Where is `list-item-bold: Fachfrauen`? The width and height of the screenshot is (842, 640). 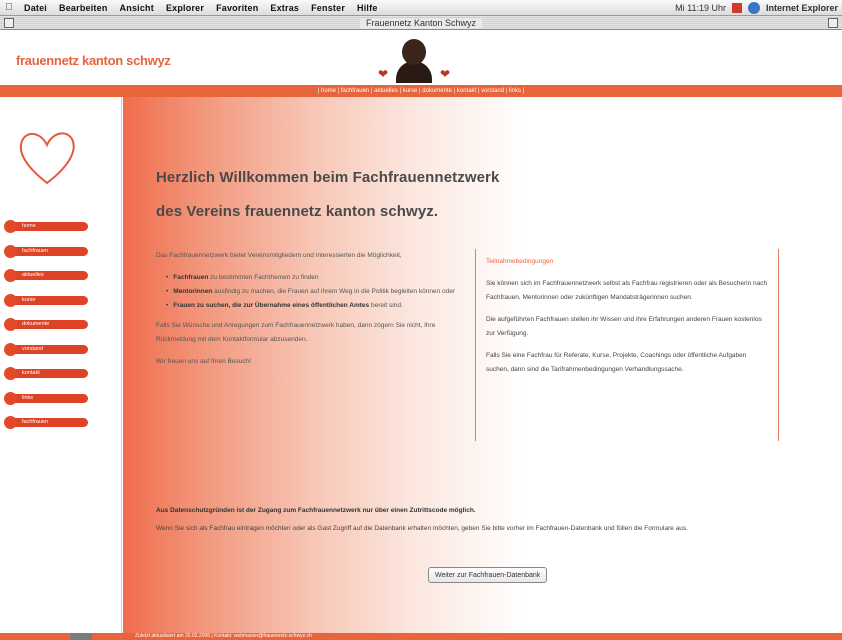
list-item-bold: Fachfrauen is located at coordinates (191, 277).